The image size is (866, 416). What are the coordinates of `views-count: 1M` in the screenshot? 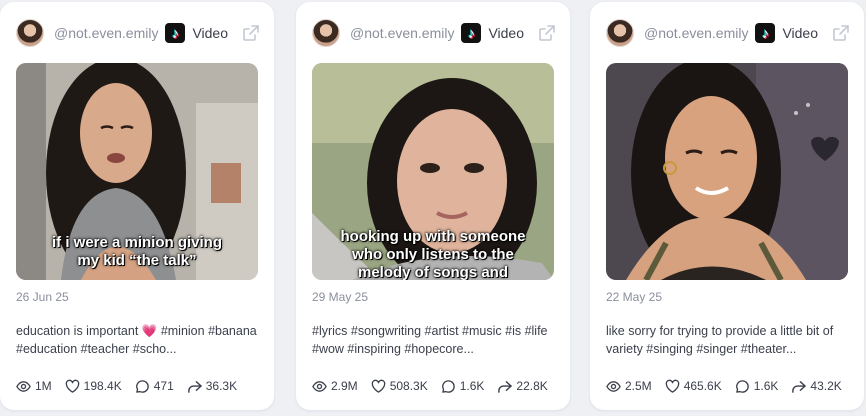 It's located at (43, 386).